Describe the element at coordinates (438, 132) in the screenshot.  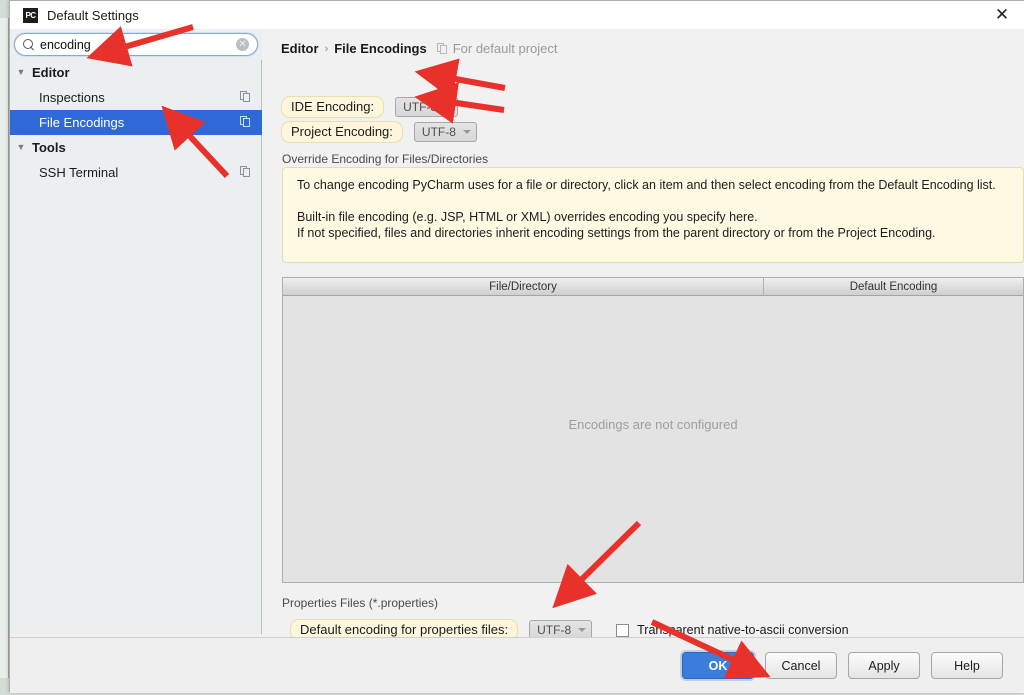
I see `project-encoding-value: UTF-8` at that location.